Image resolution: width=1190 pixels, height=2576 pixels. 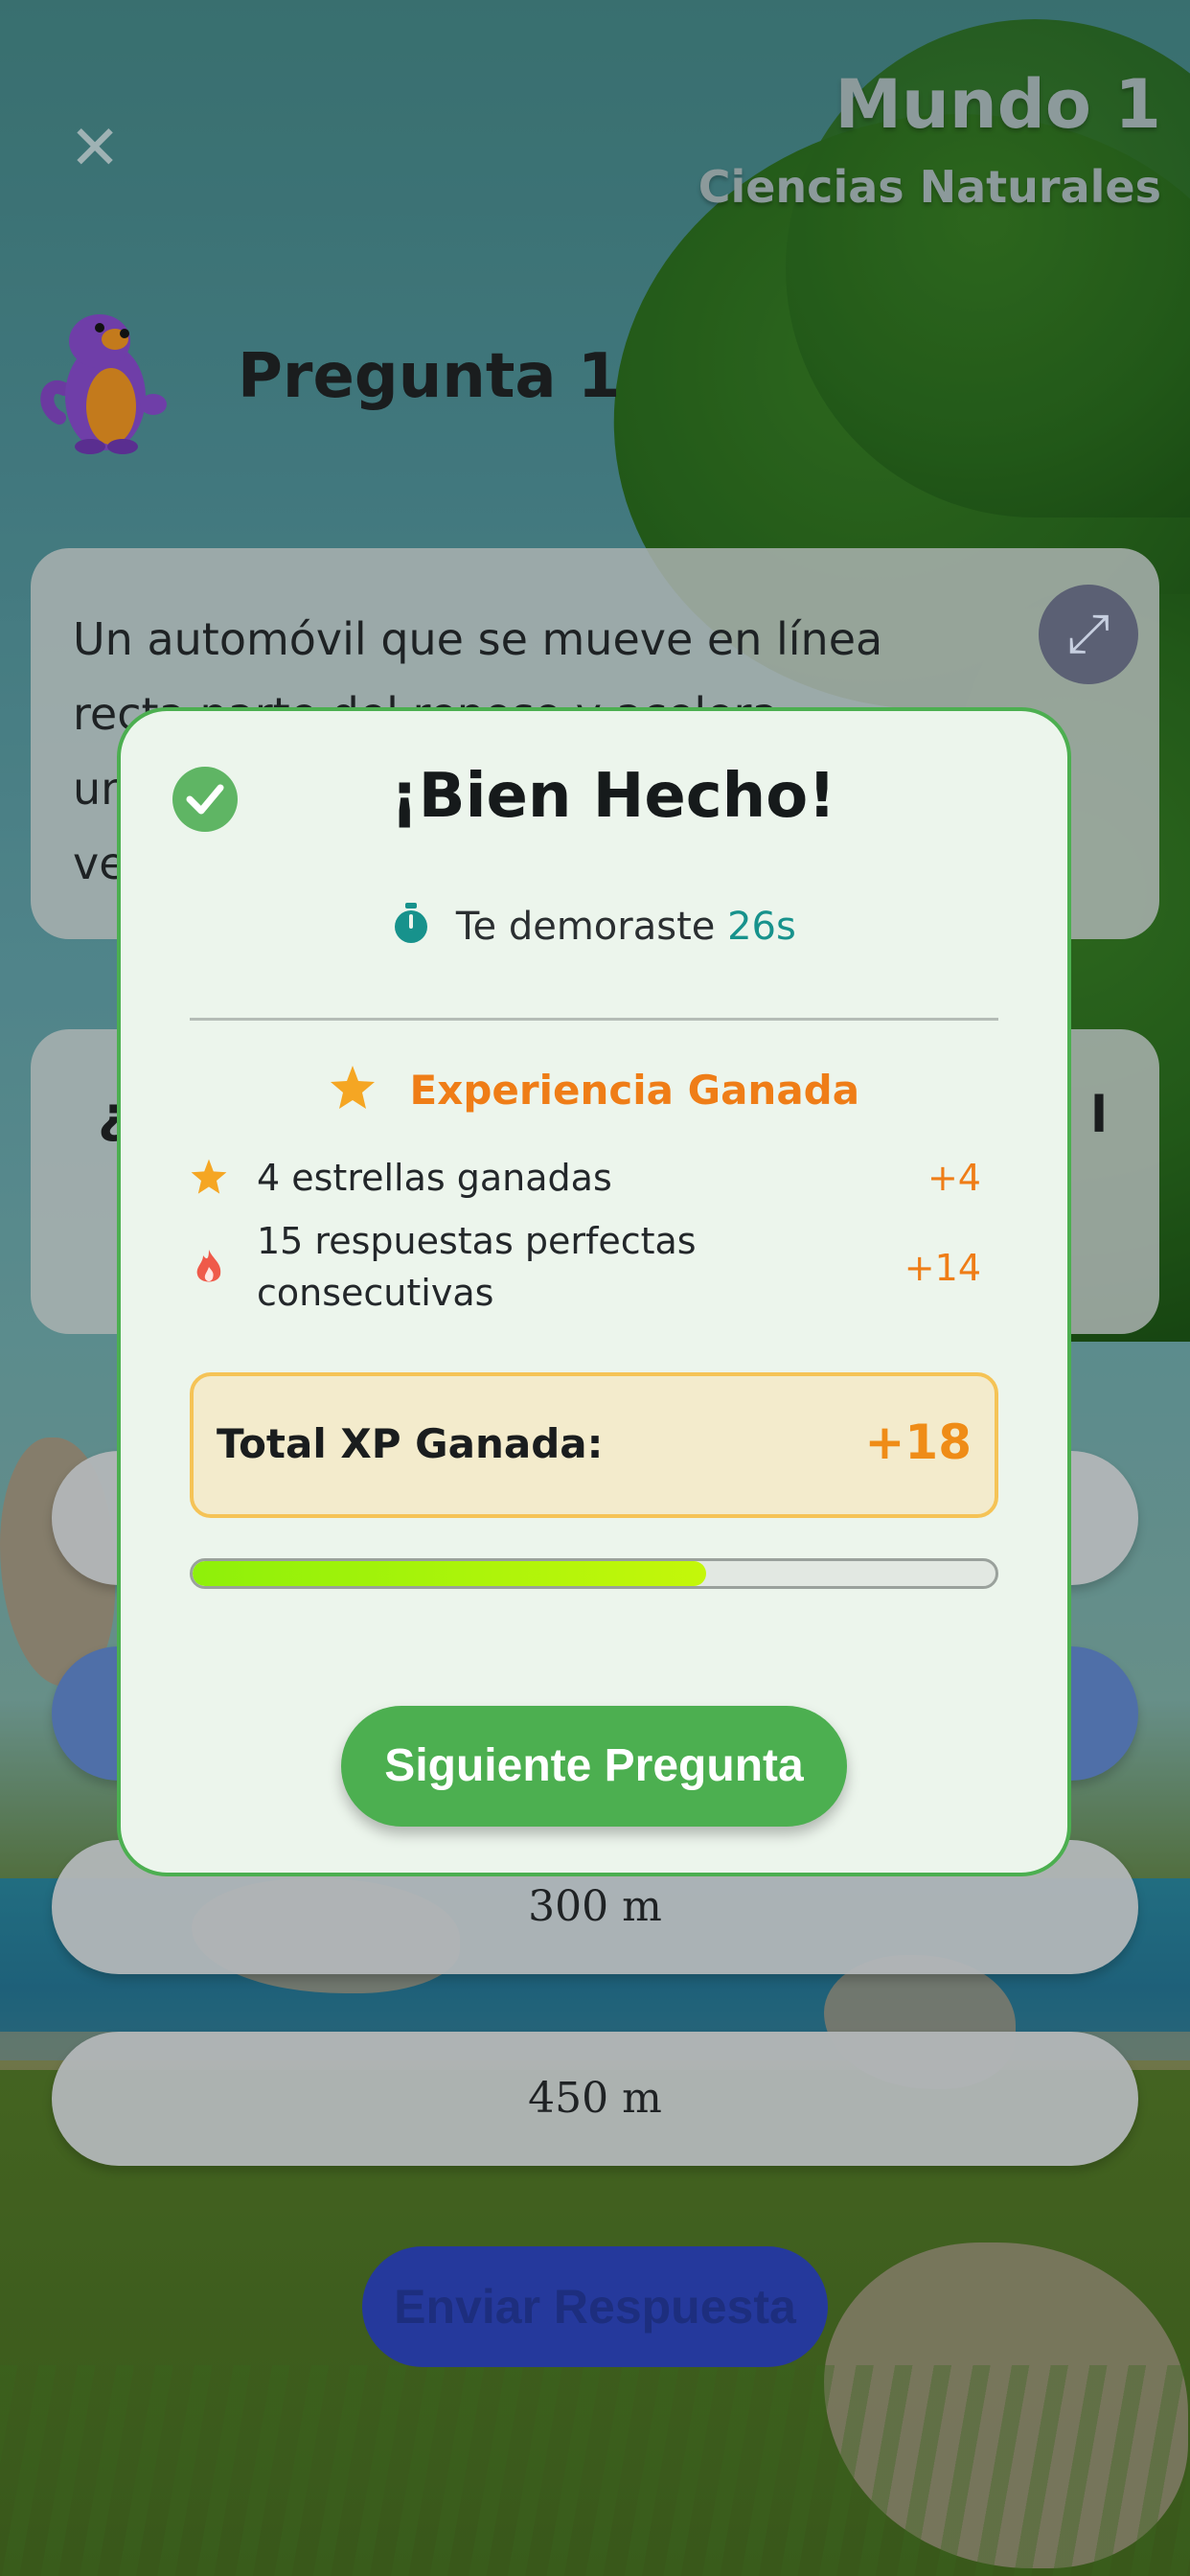 I want to click on total-xp-value: +18, so click(x=918, y=1442).